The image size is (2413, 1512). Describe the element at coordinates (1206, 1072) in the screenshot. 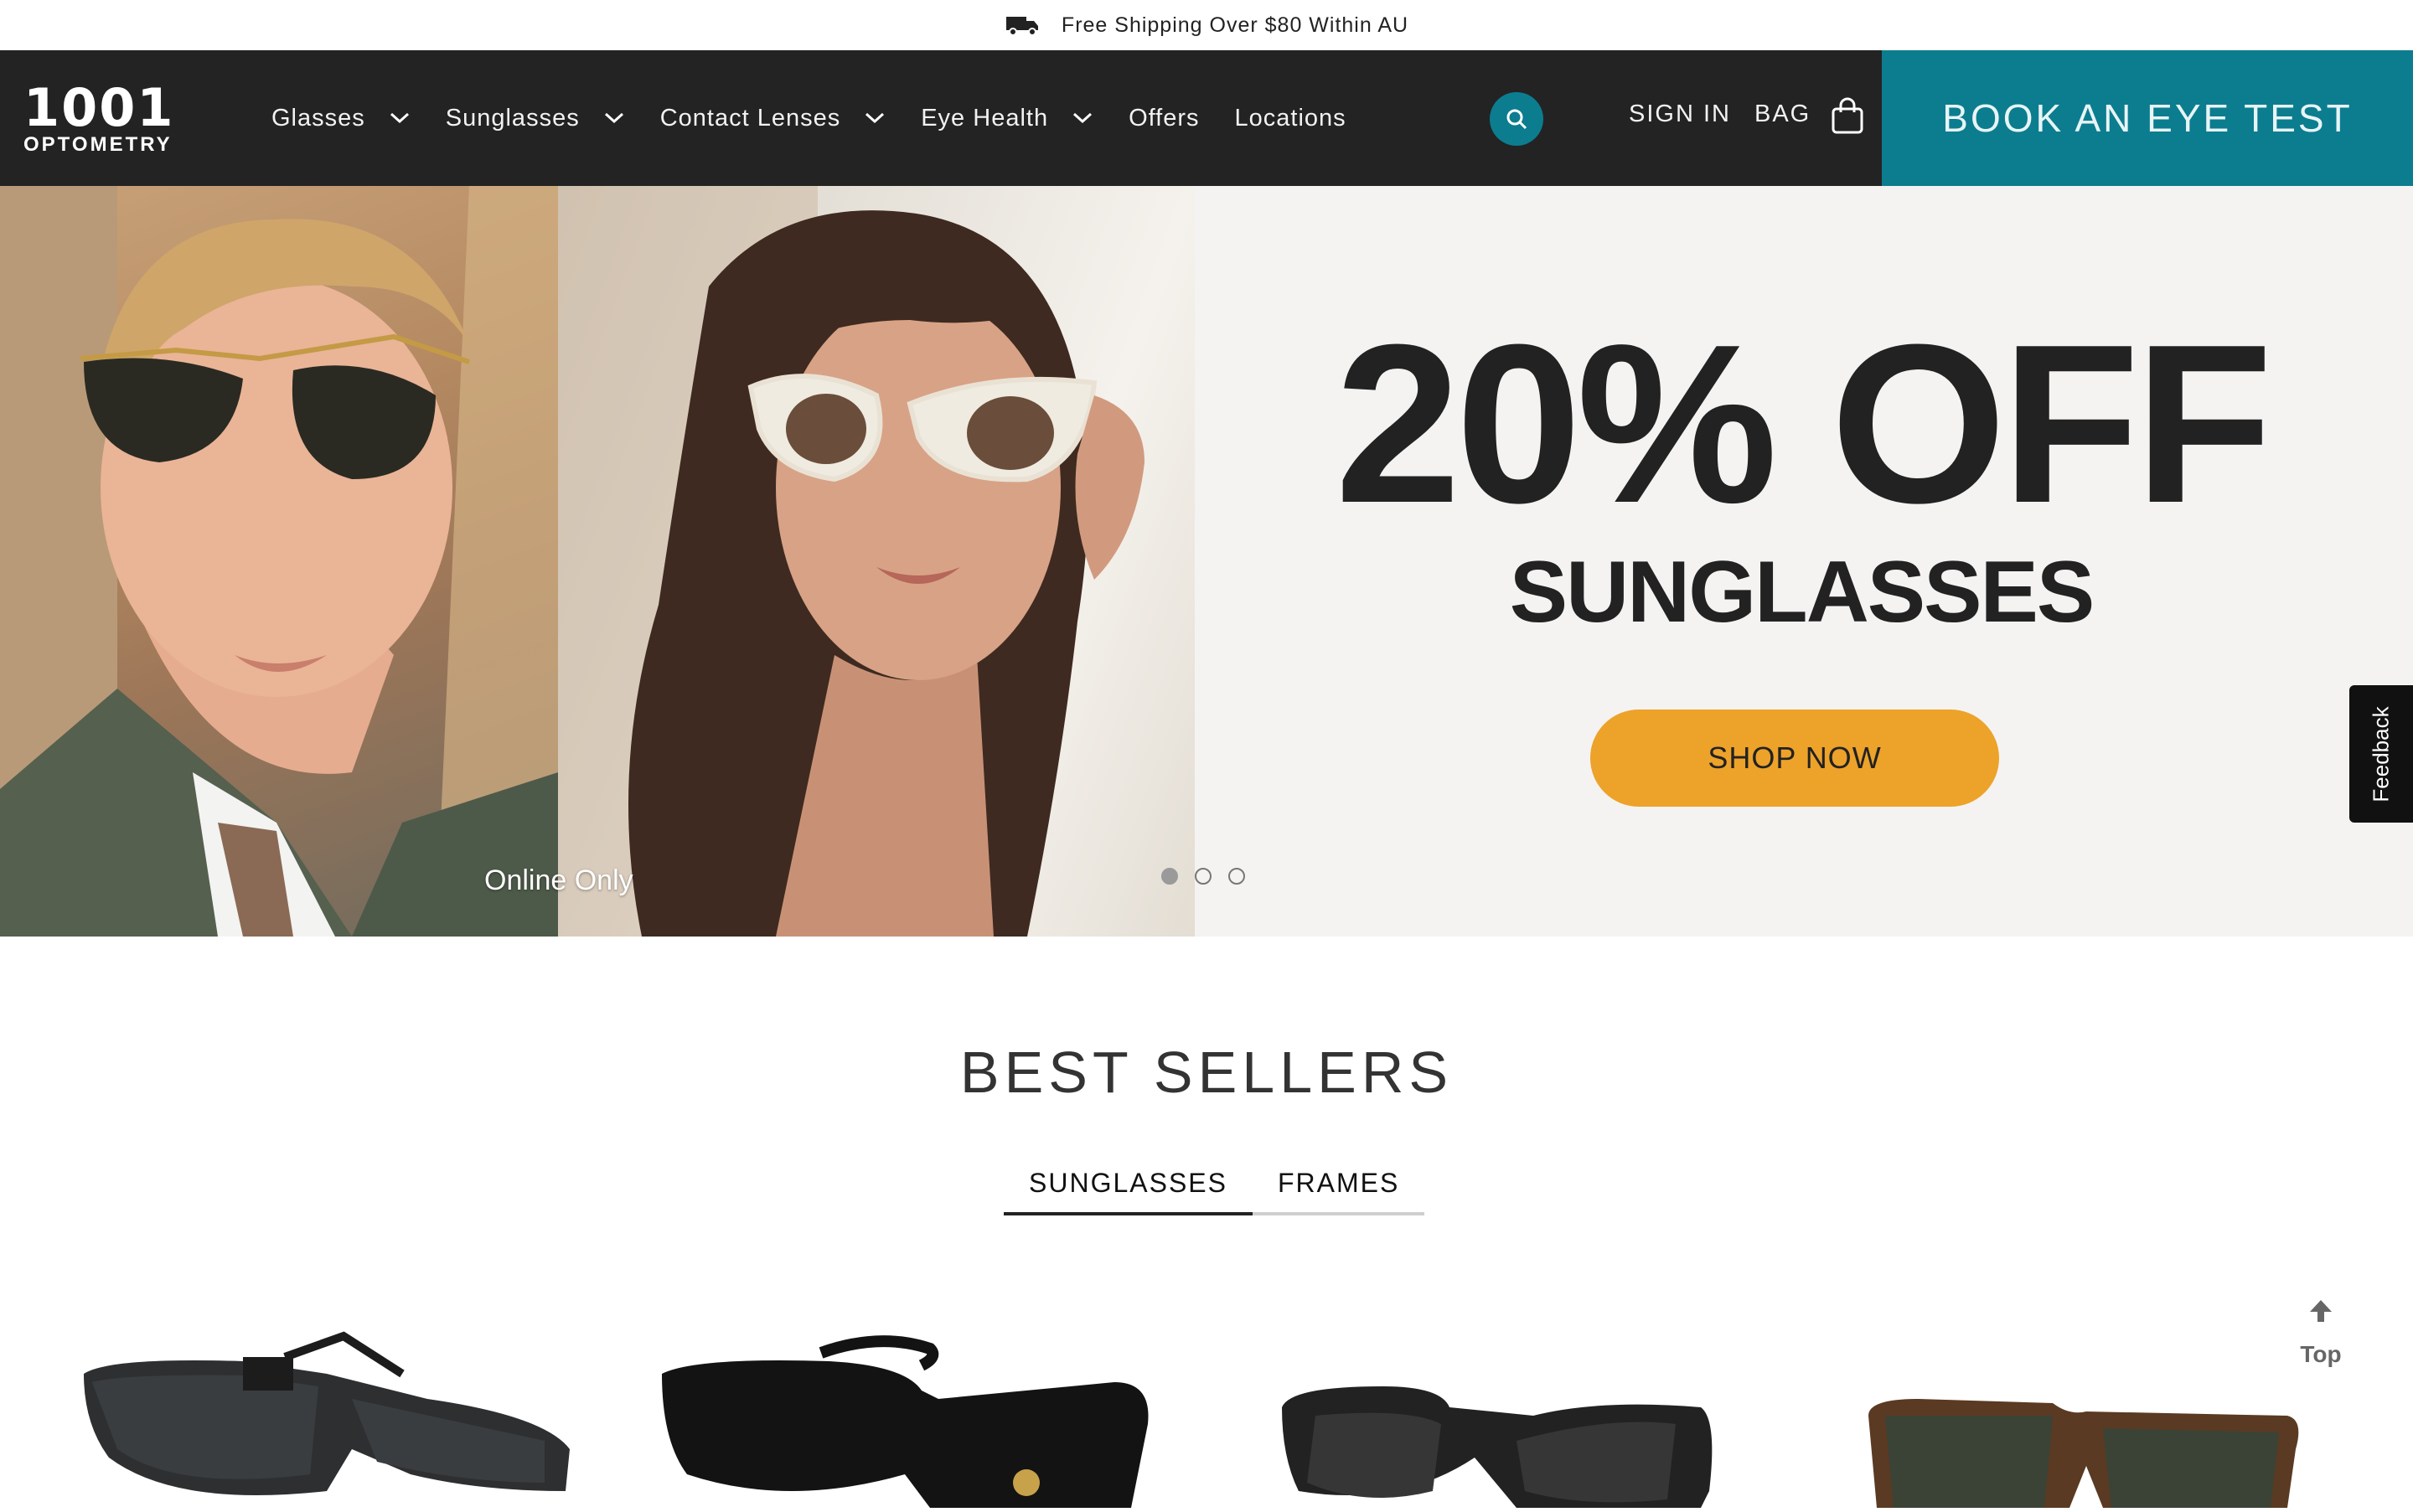

I see `best-sellers-title: BEST SELLERS` at that location.